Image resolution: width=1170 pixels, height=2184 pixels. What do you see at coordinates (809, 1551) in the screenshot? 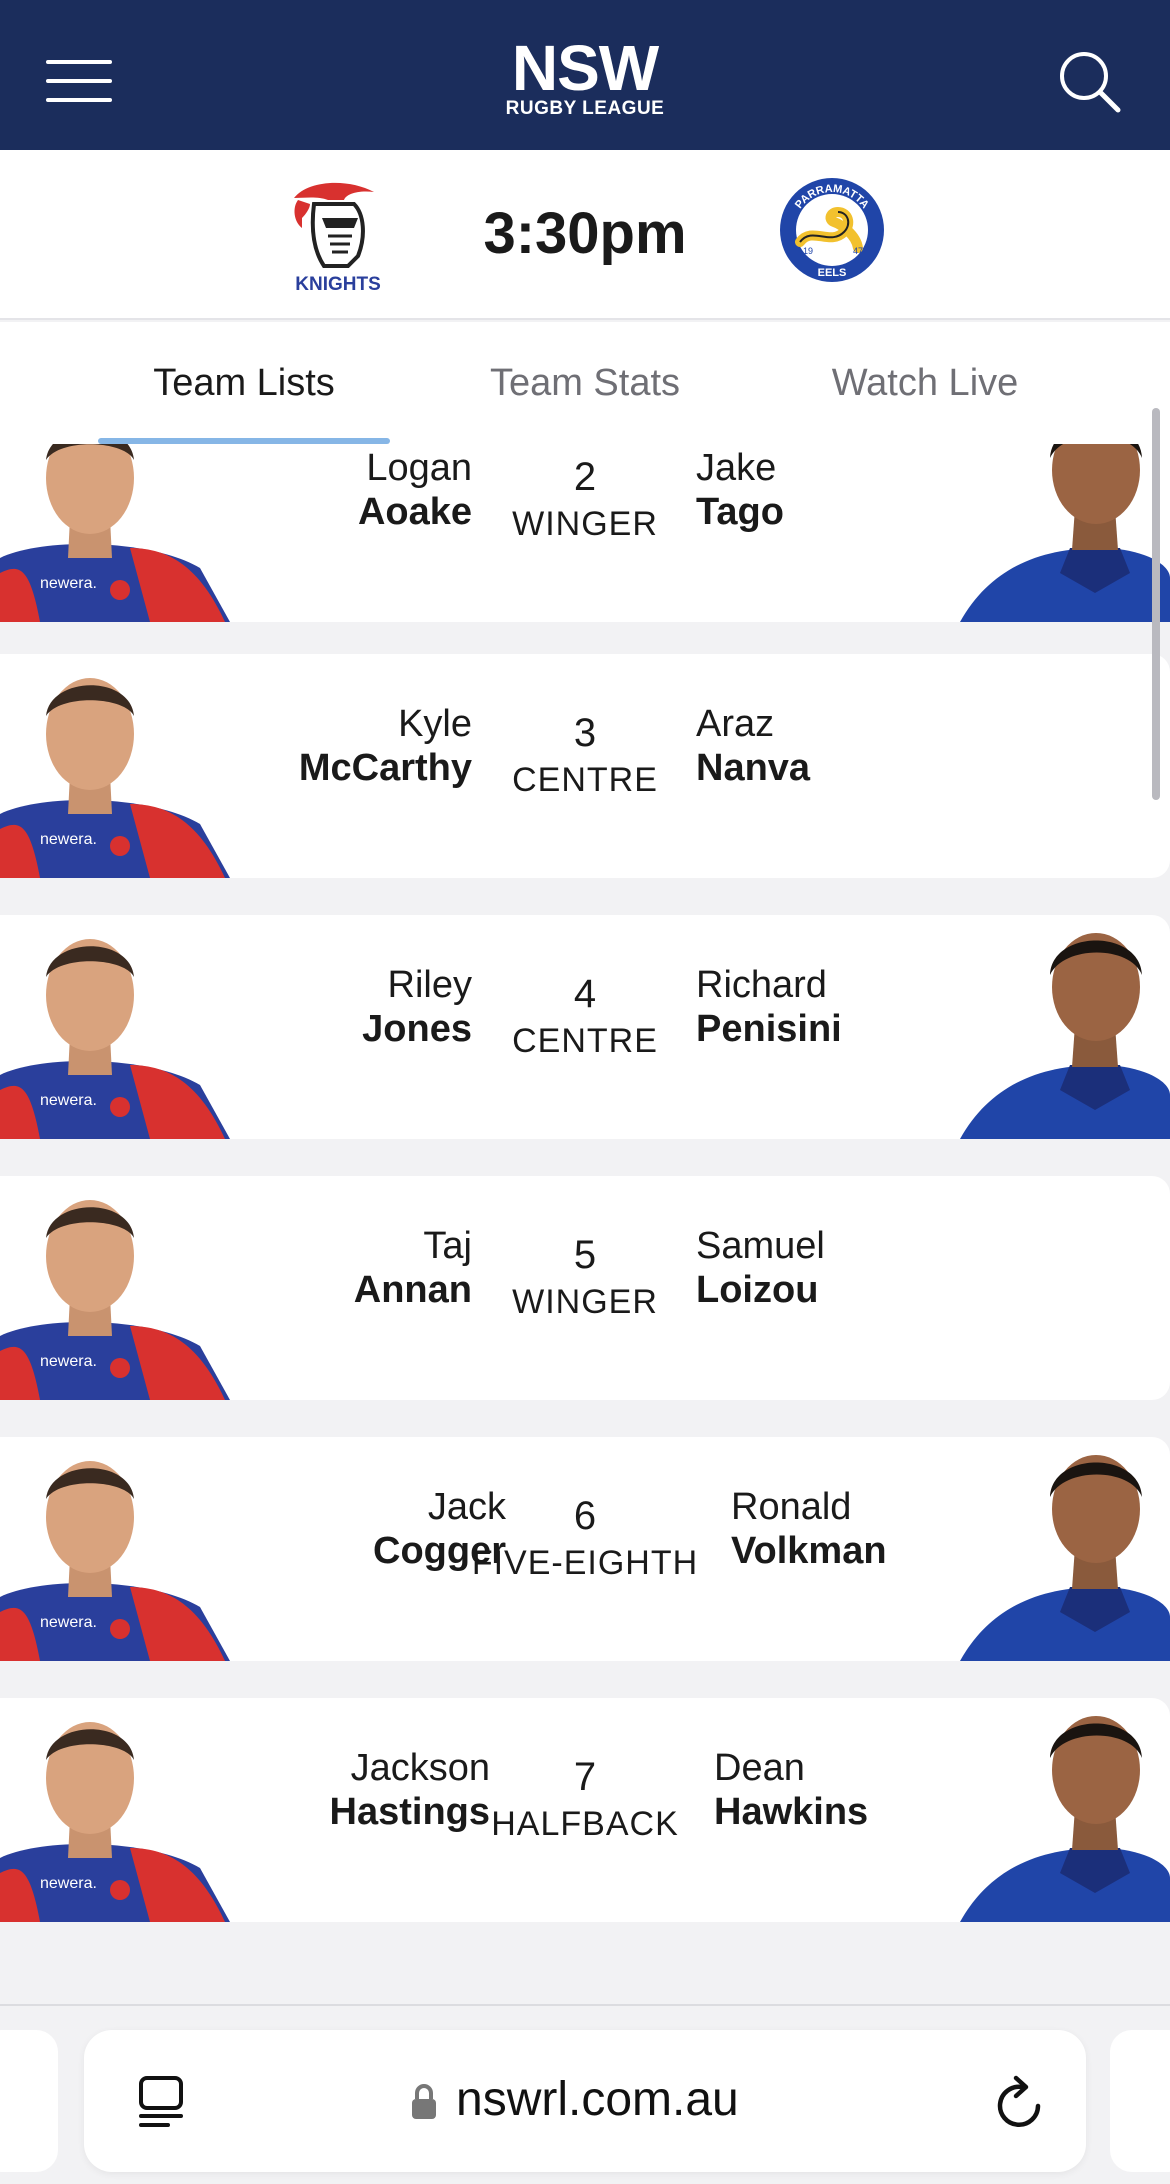
I see `away-last-name: Volkman` at bounding box center [809, 1551].